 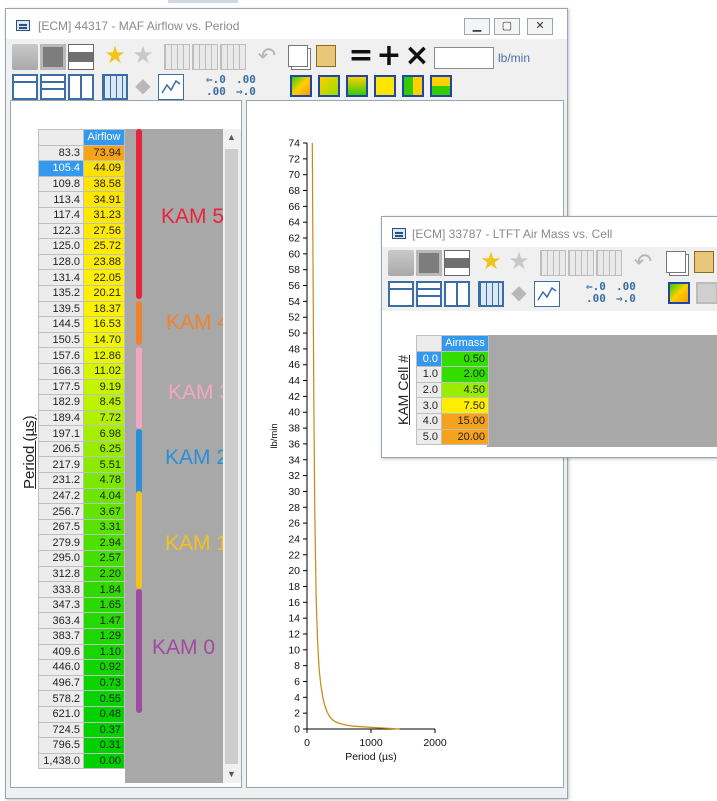 I want to click on airflow-cell: 34.91, so click(x=104, y=199).